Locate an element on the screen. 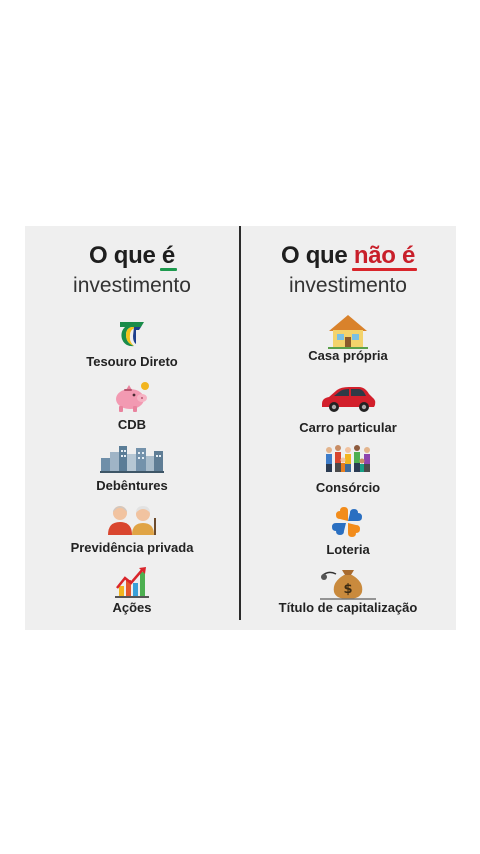 The height and width of the screenshot is (854, 480). city-buildings-icon is located at coordinates (132, 459).